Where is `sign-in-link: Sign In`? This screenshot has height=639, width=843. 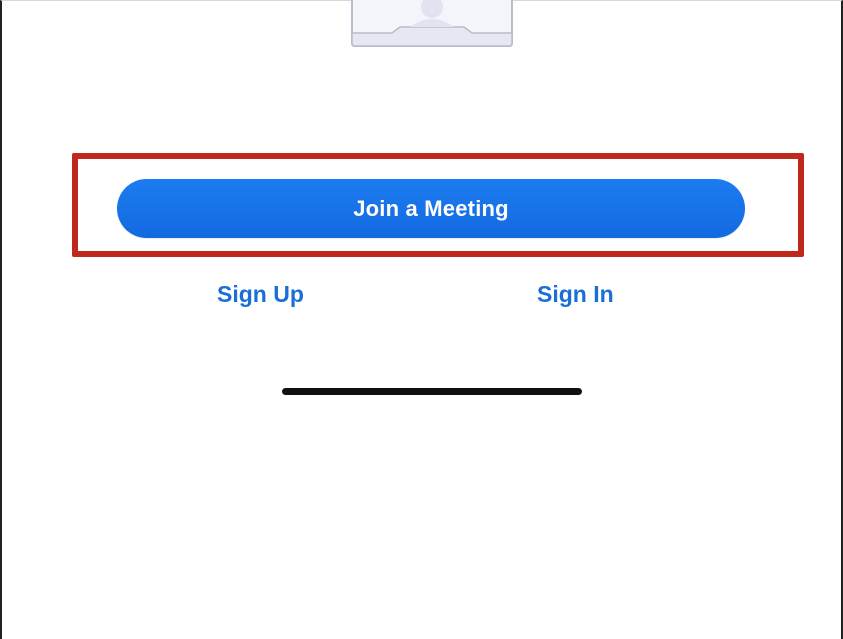 sign-in-link: Sign In is located at coordinates (575, 294).